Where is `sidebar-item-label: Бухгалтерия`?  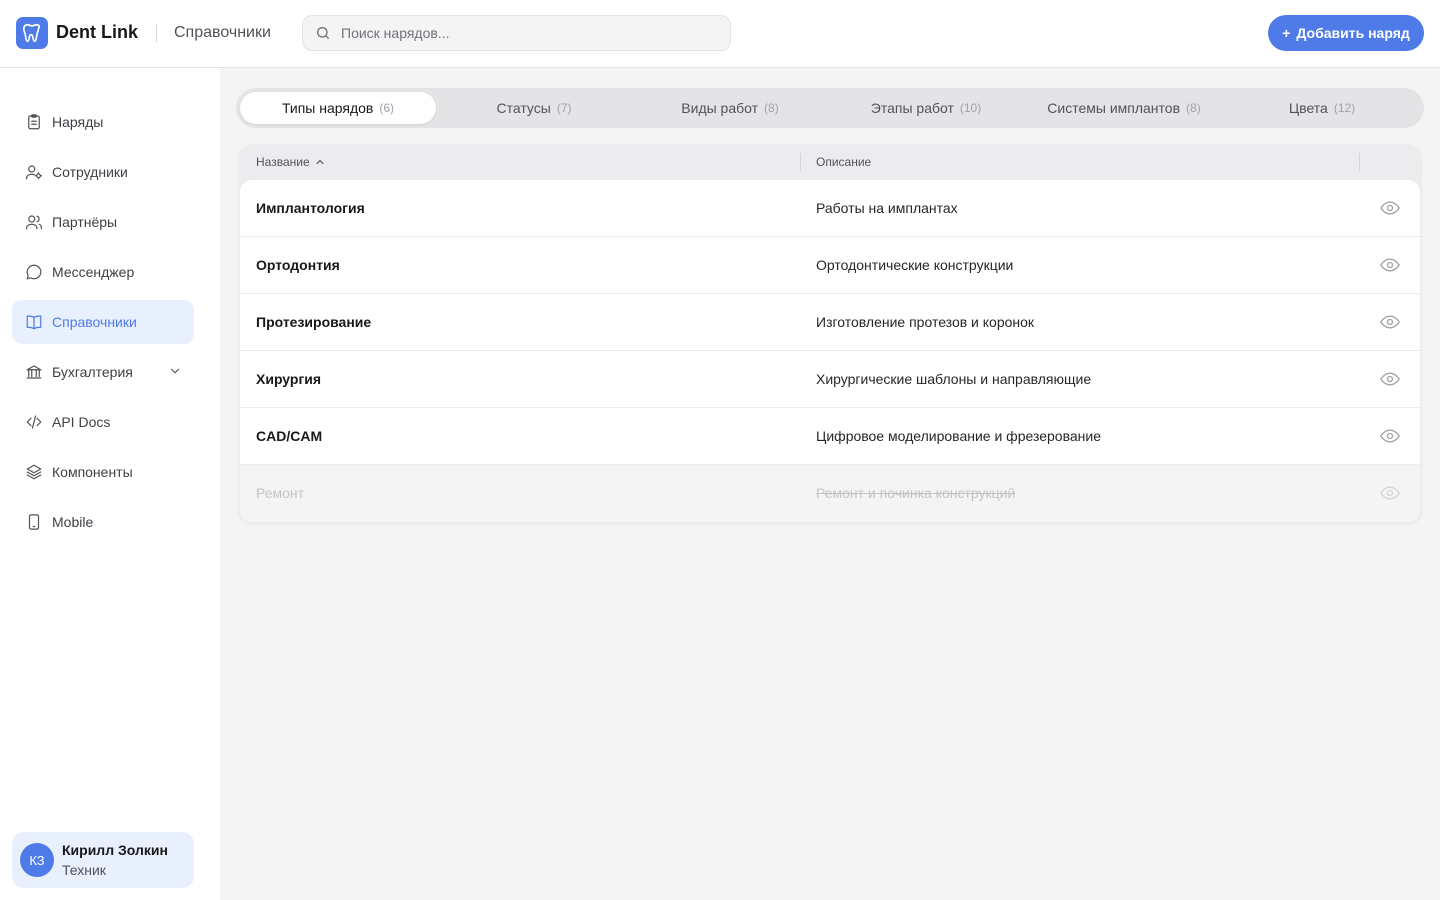 sidebar-item-label: Бухгалтерия is located at coordinates (92, 372).